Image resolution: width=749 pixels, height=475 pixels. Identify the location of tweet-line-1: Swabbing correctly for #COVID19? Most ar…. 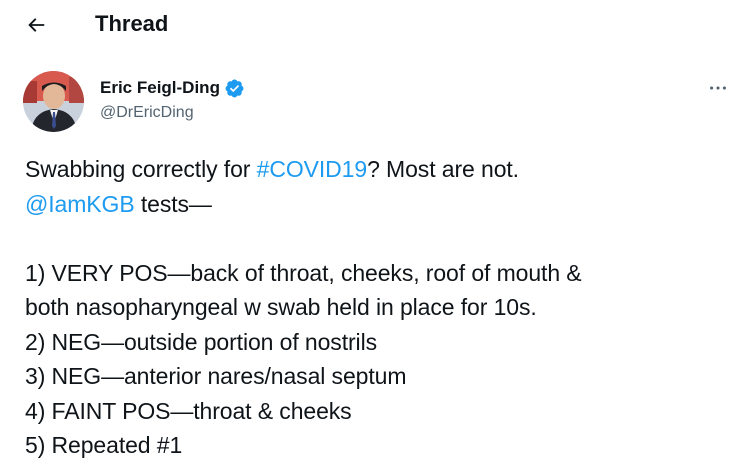
(382, 169).